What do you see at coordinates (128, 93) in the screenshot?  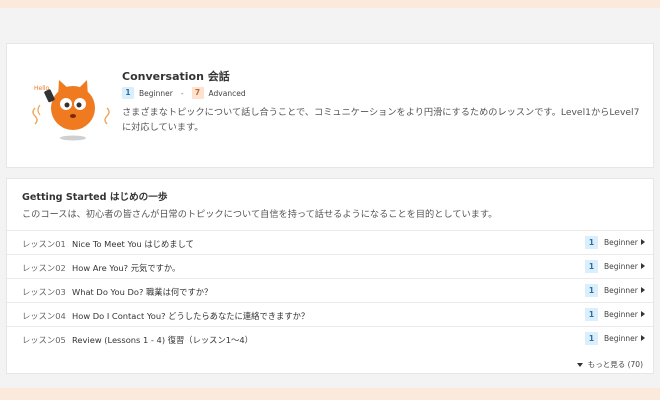 I see `level-from-badge: 1` at bounding box center [128, 93].